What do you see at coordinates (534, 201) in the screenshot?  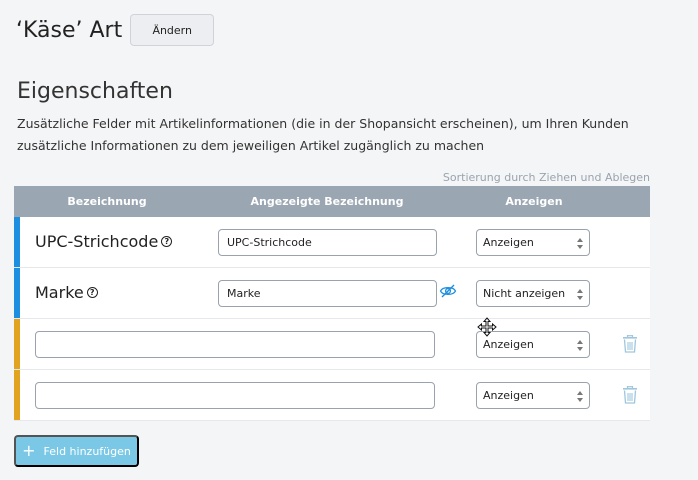 I see `column-header-visibility: Anzeigen` at bounding box center [534, 201].